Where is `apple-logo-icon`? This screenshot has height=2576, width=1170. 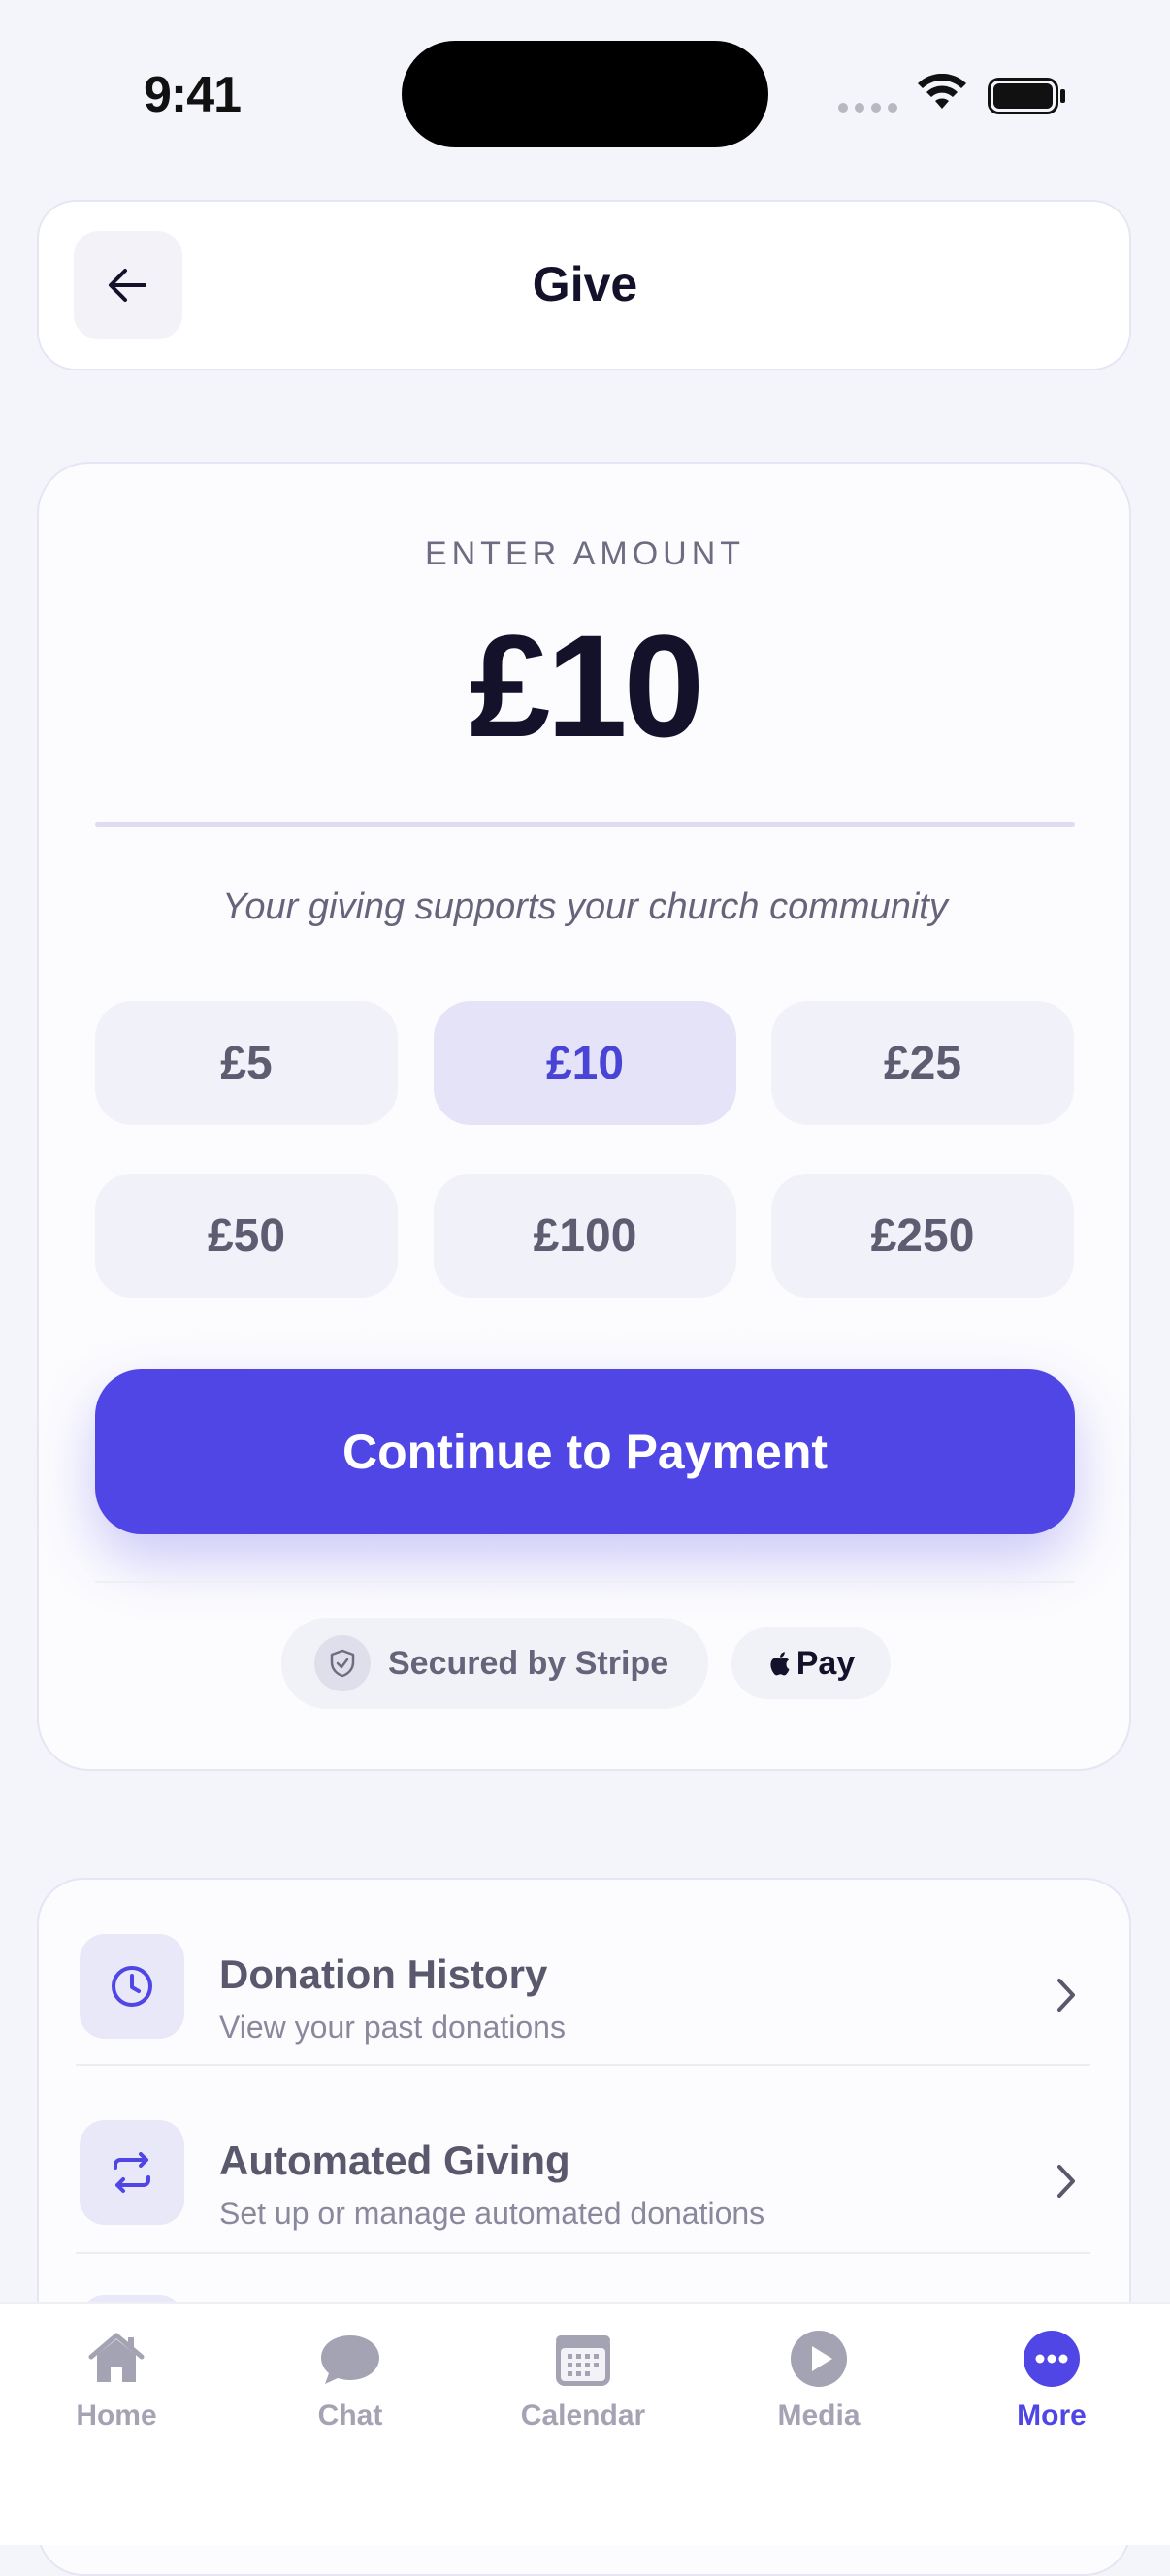 apple-logo-icon is located at coordinates (780, 1664).